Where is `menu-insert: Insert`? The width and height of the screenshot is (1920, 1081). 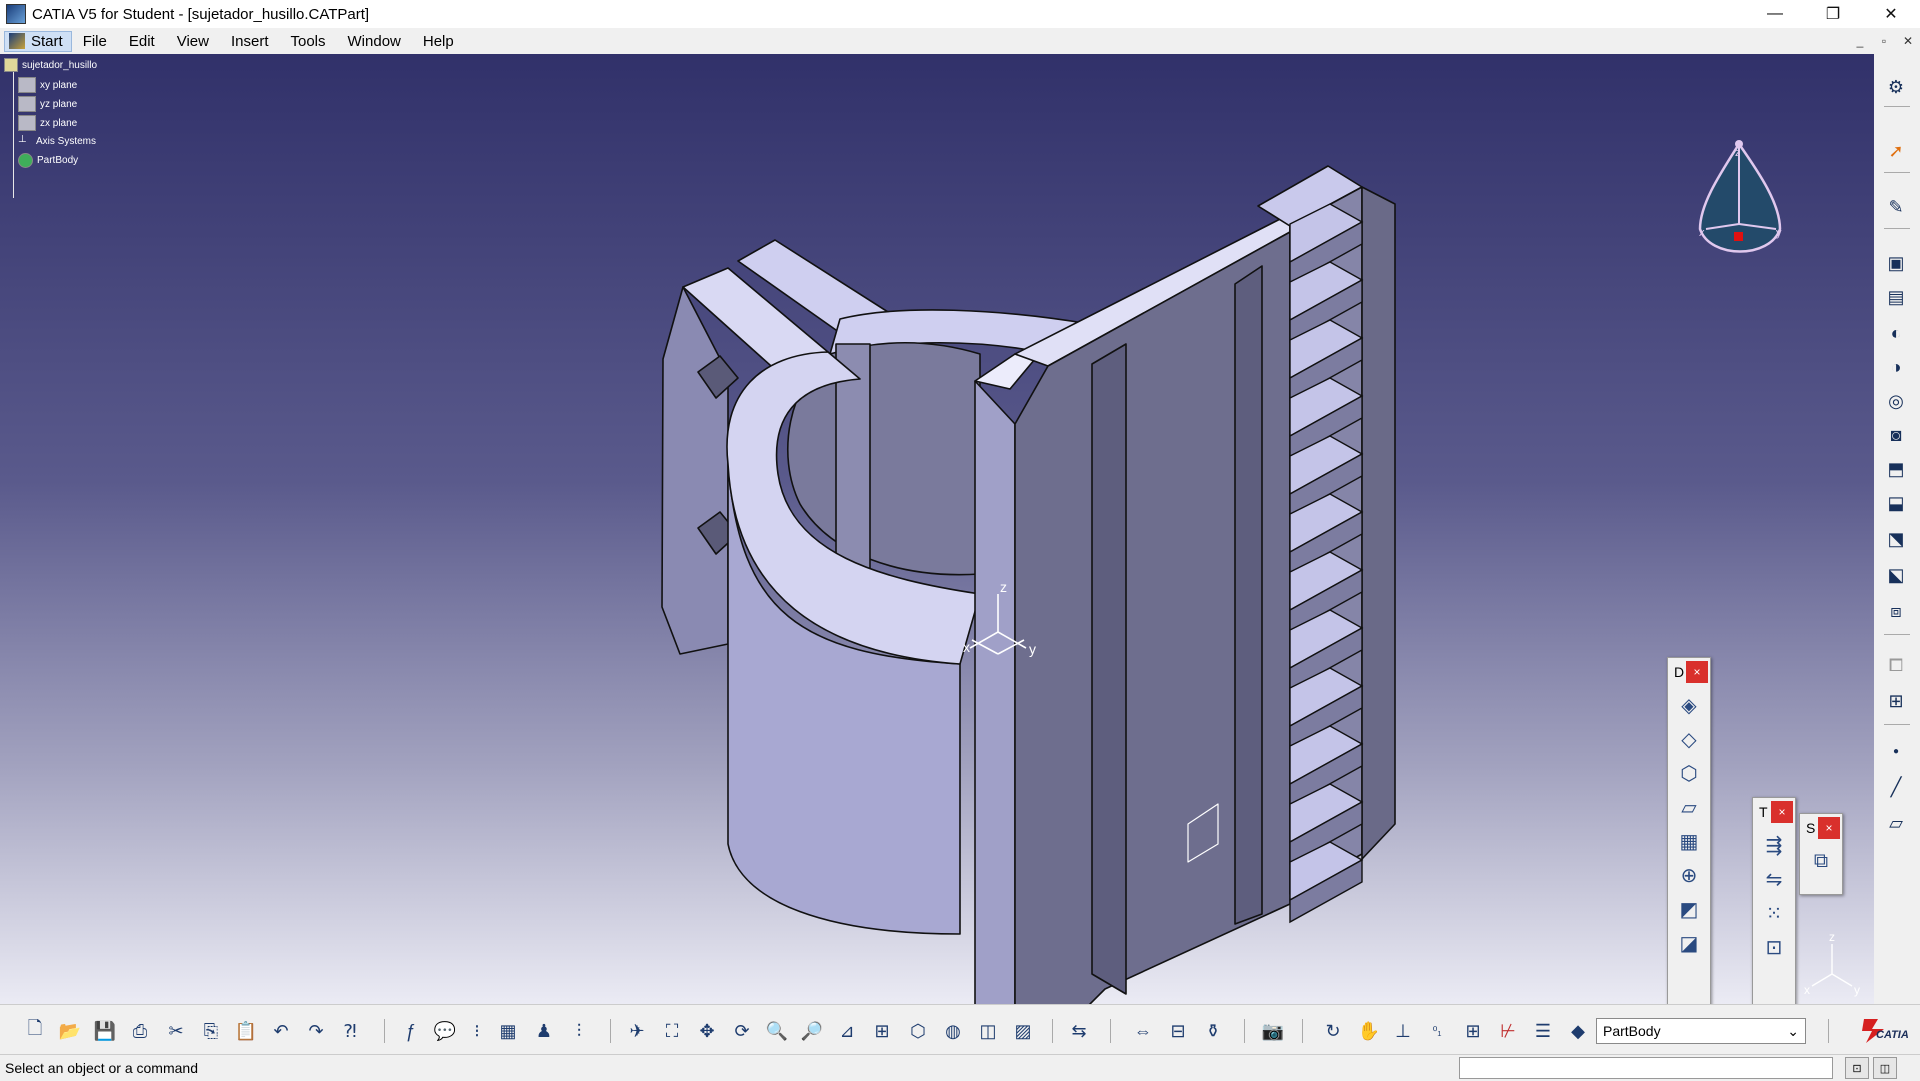
menu-insert: Insert is located at coordinates (250, 41).